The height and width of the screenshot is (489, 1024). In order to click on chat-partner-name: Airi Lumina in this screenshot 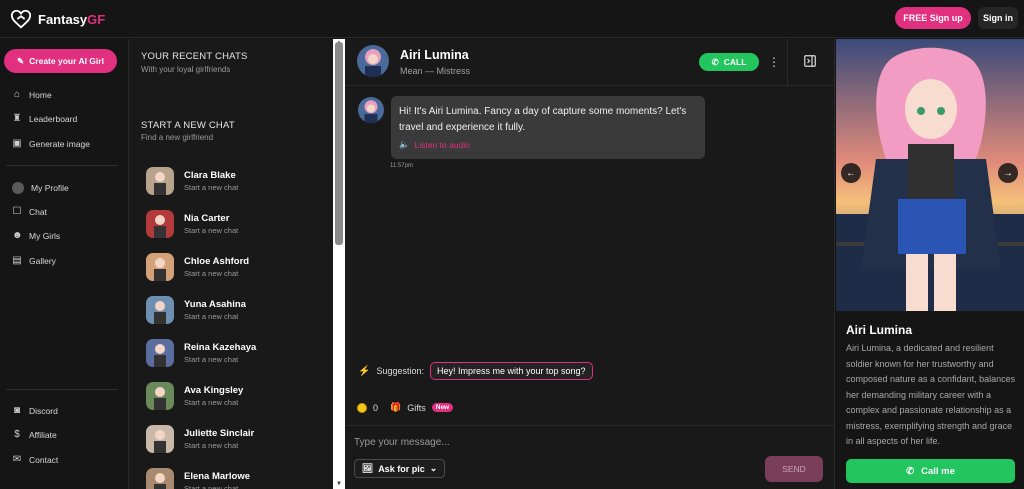, I will do `click(434, 55)`.